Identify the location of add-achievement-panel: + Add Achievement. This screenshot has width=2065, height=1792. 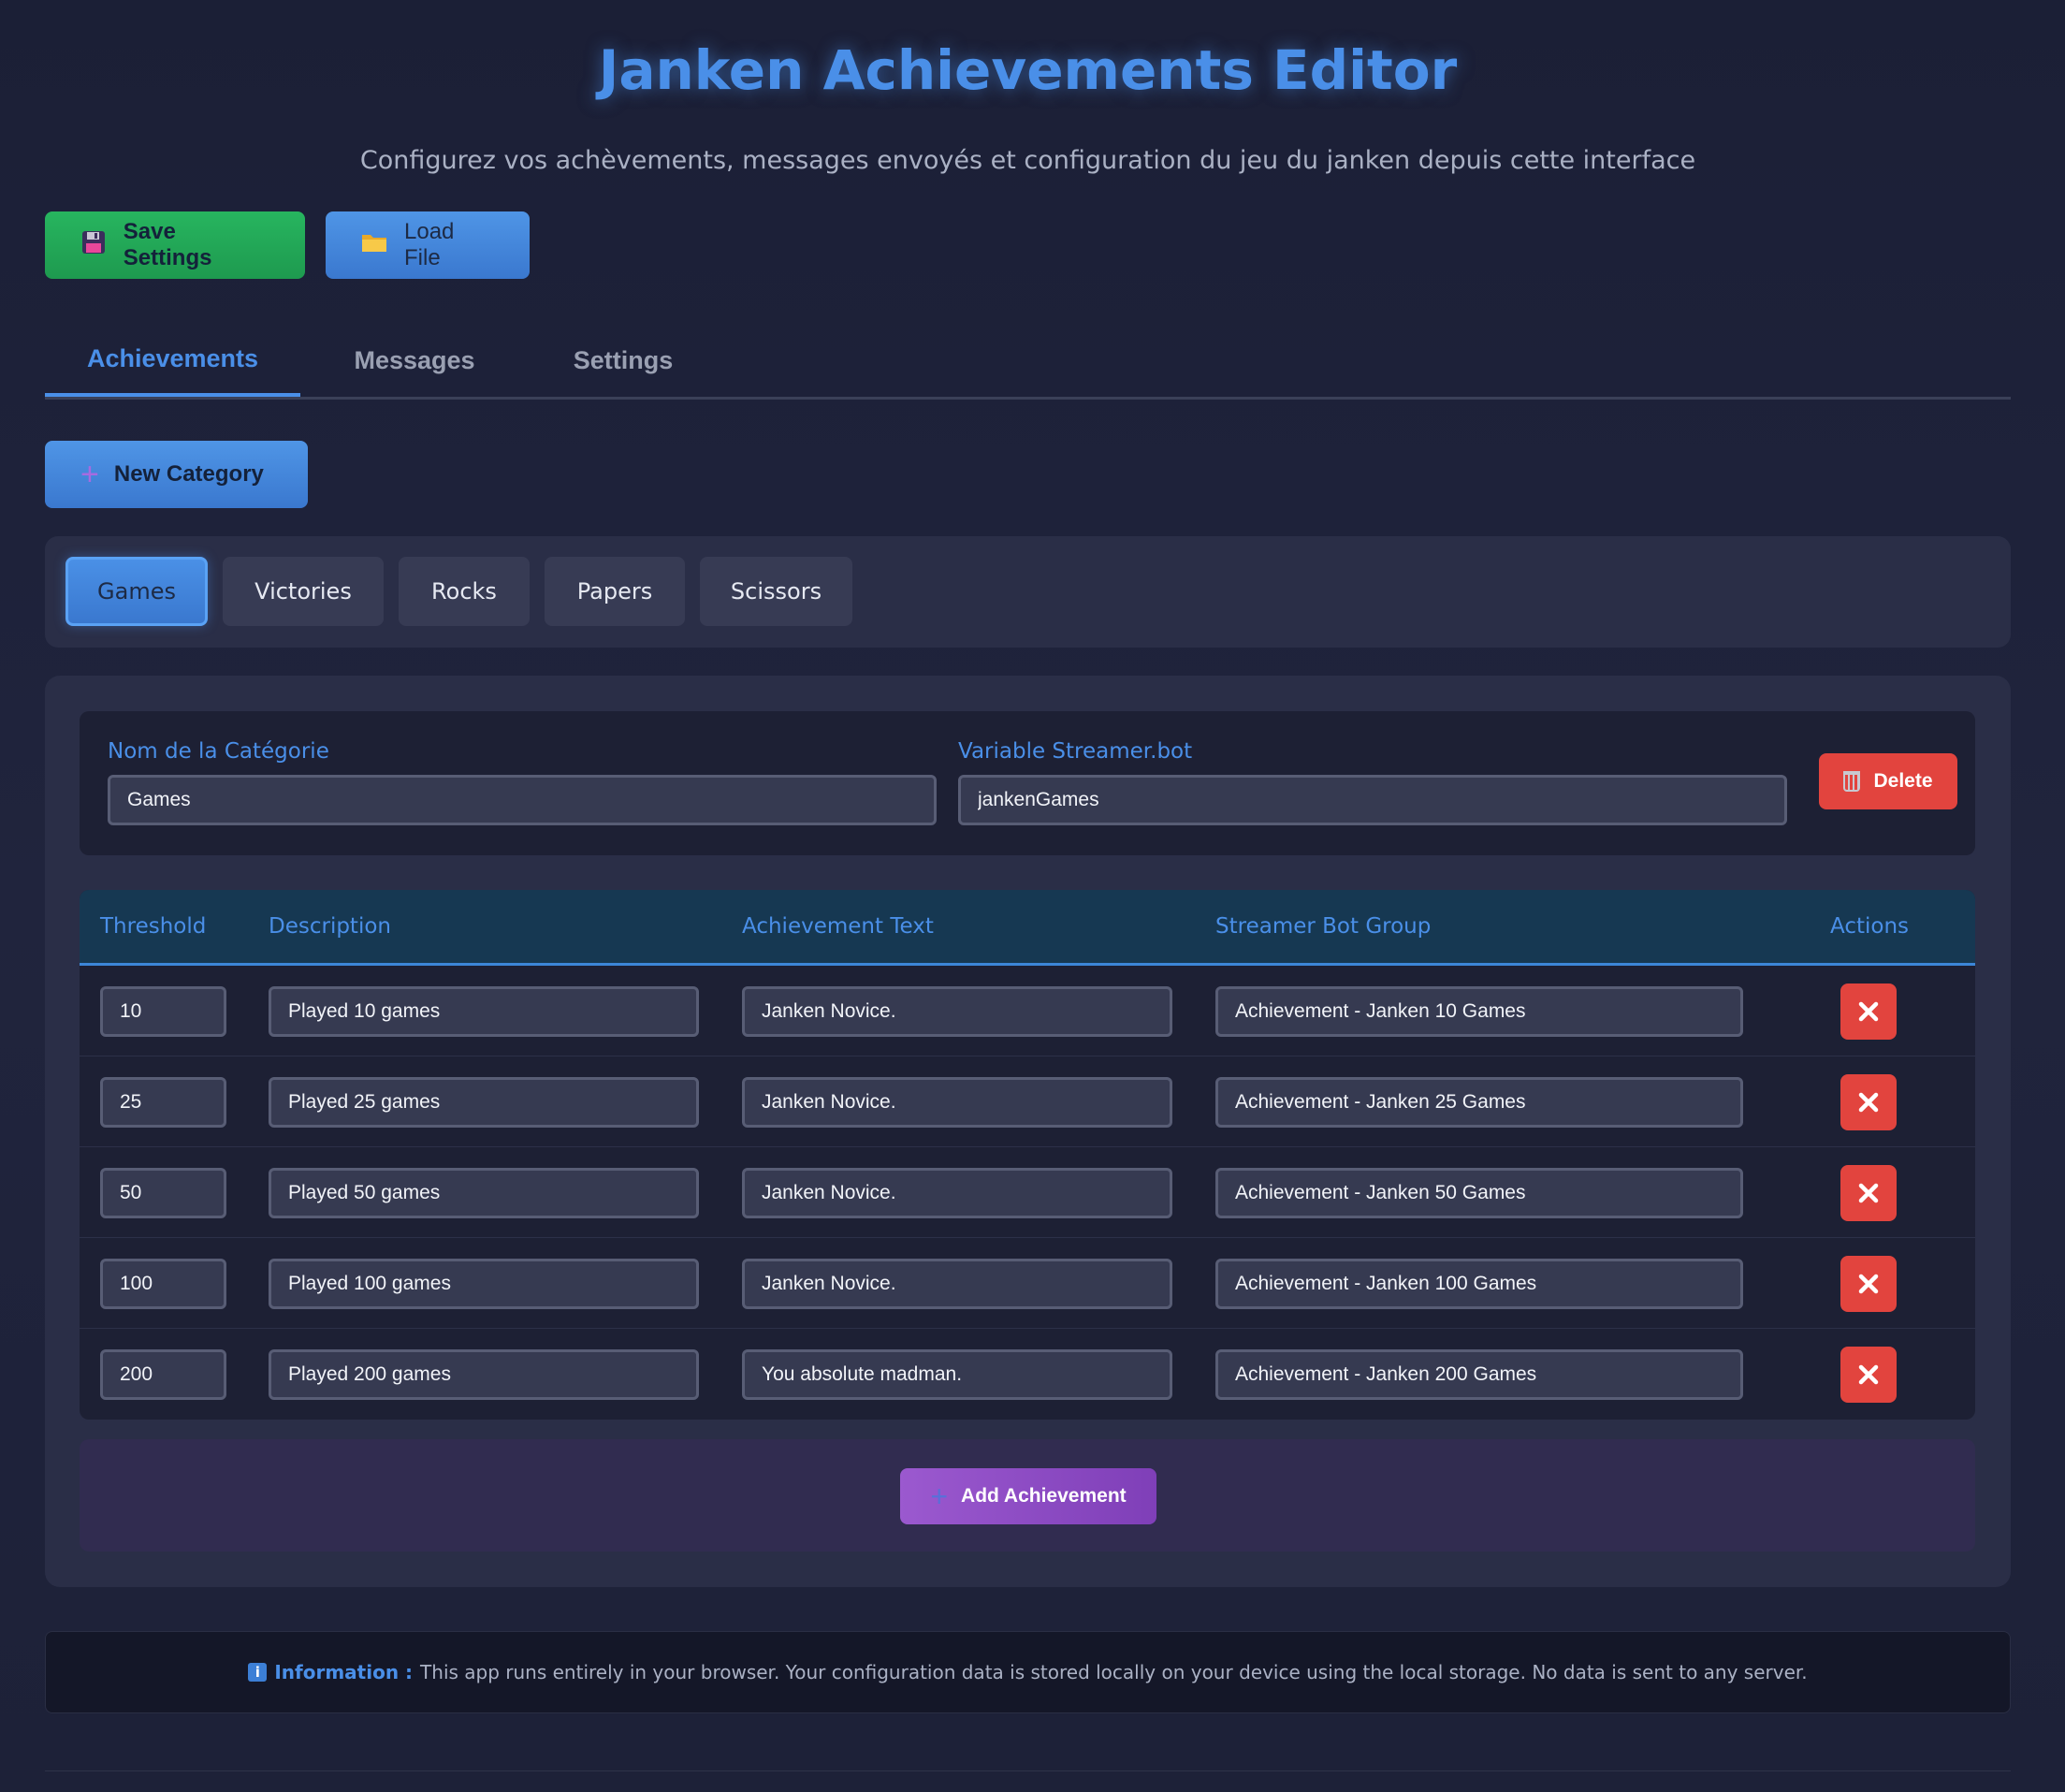
(1027, 1495).